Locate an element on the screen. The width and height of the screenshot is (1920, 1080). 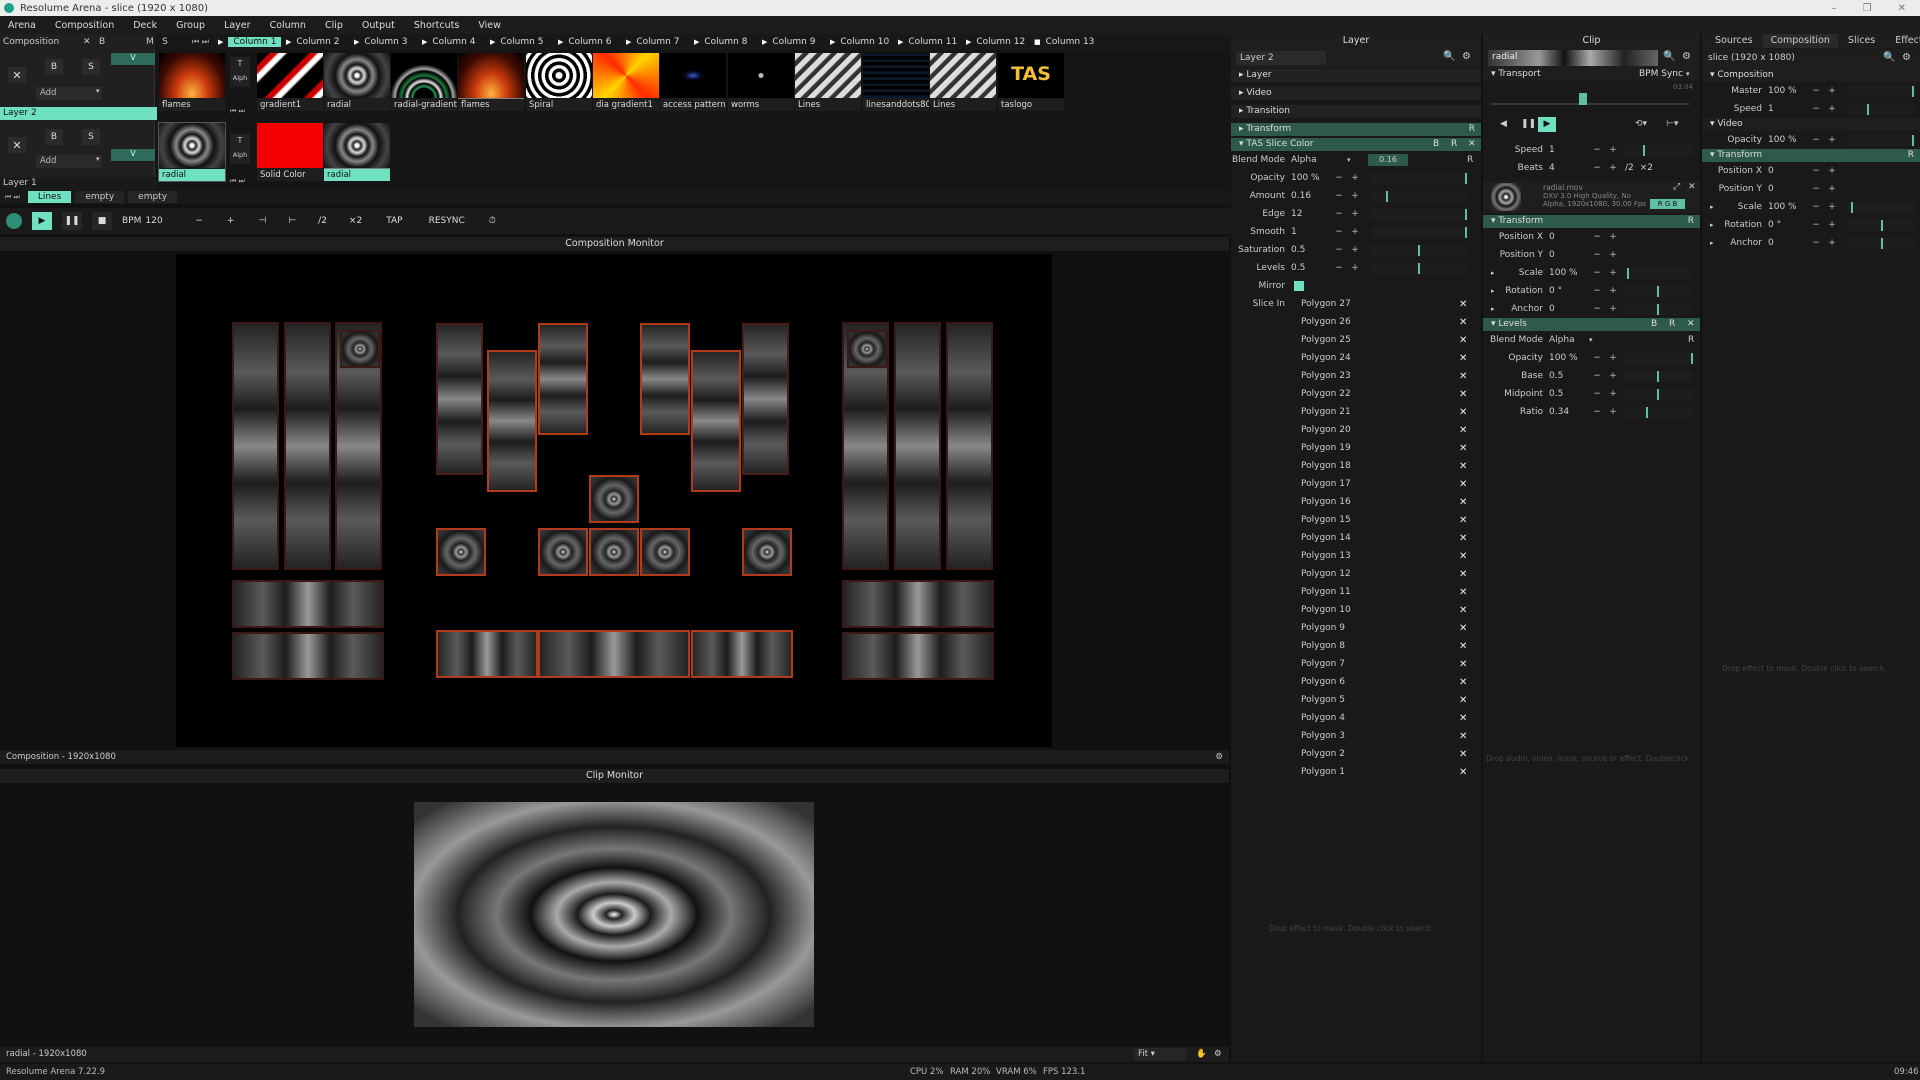
composition-clear-button: ✕ is located at coordinates (87, 42).